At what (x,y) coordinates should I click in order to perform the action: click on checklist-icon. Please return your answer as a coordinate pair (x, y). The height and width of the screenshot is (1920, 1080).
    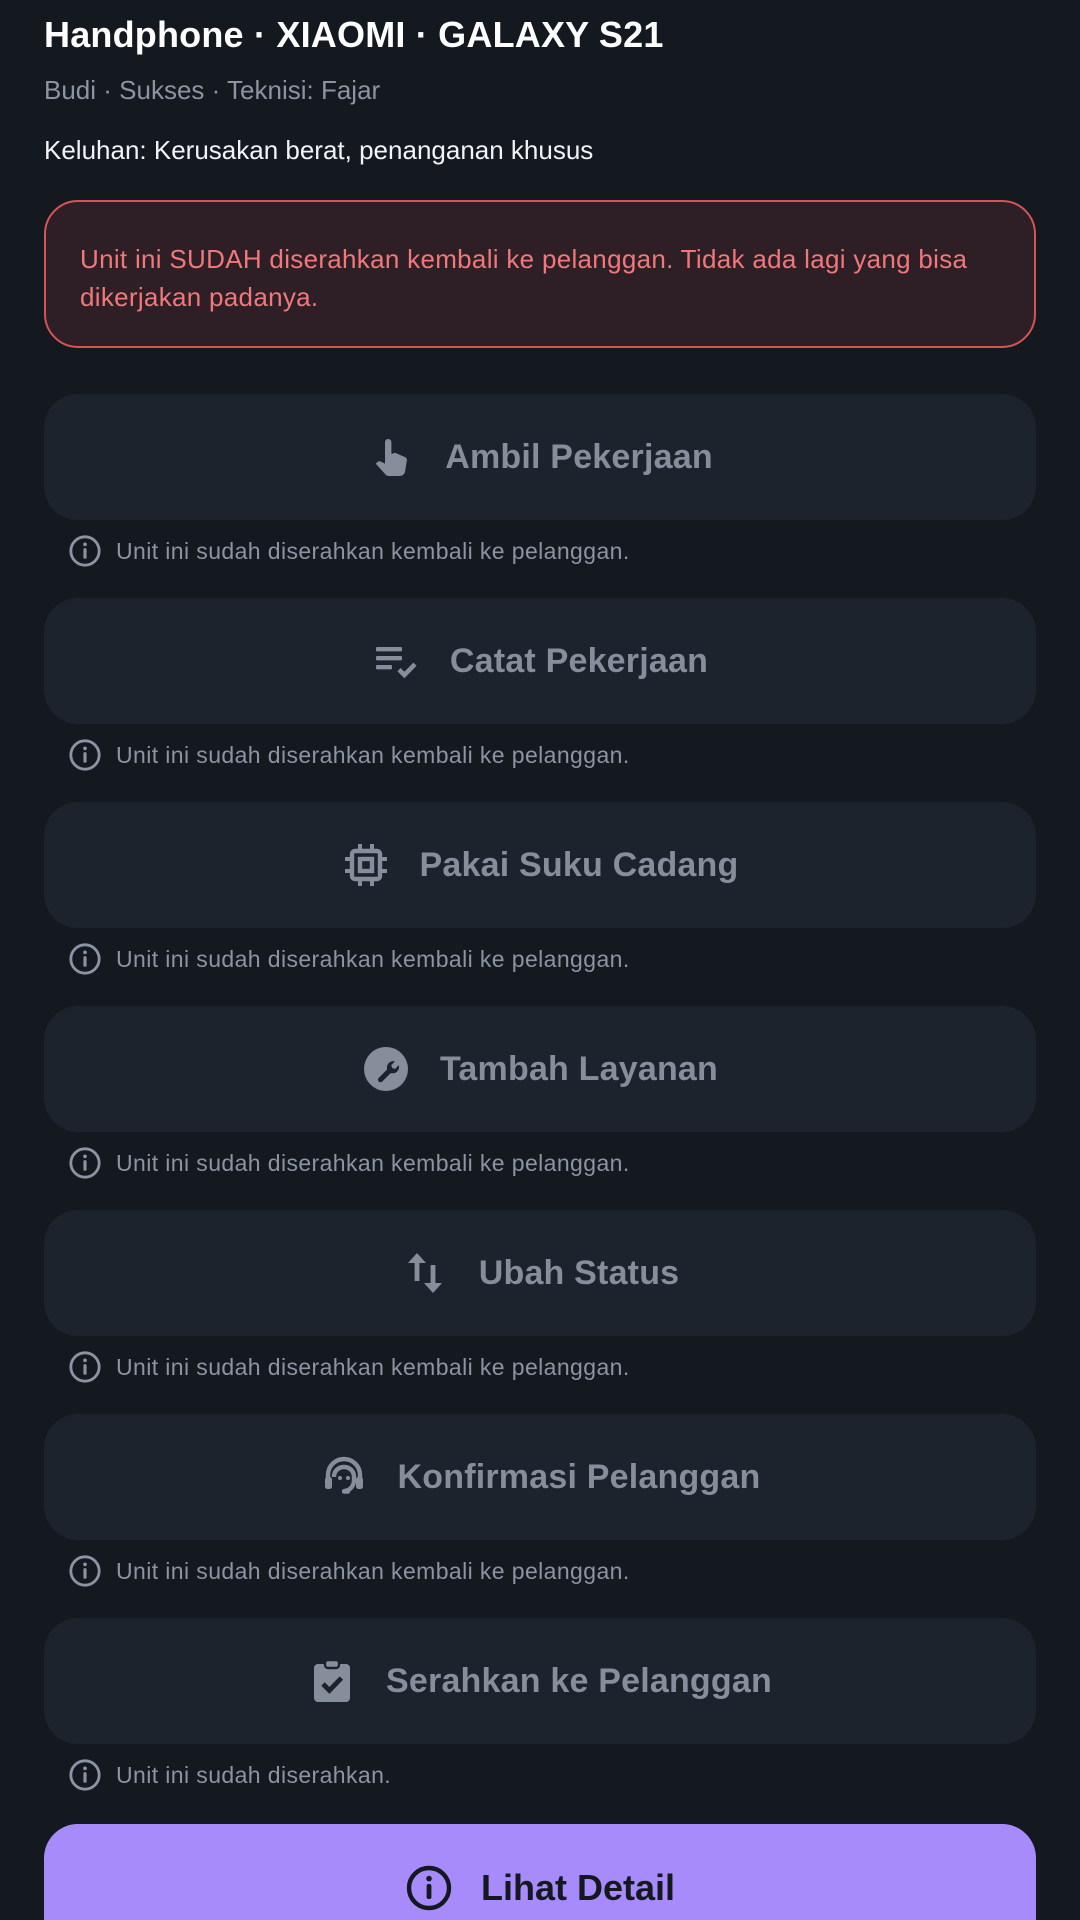
    Looking at the image, I should click on (396, 661).